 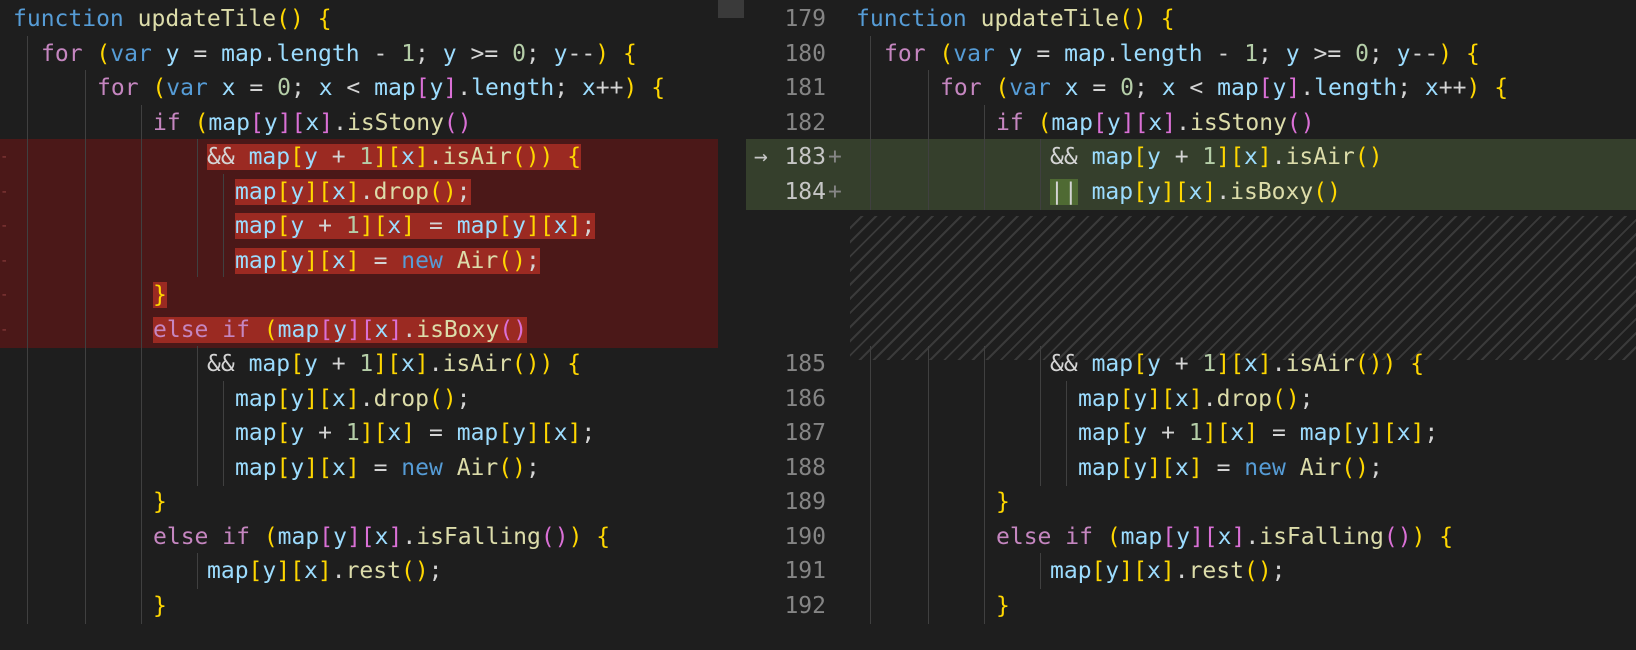 What do you see at coordinates (359, 19) in the screenshot?
I see `normal-code-line: function updateTile() {` at bounding box center [359, 19].